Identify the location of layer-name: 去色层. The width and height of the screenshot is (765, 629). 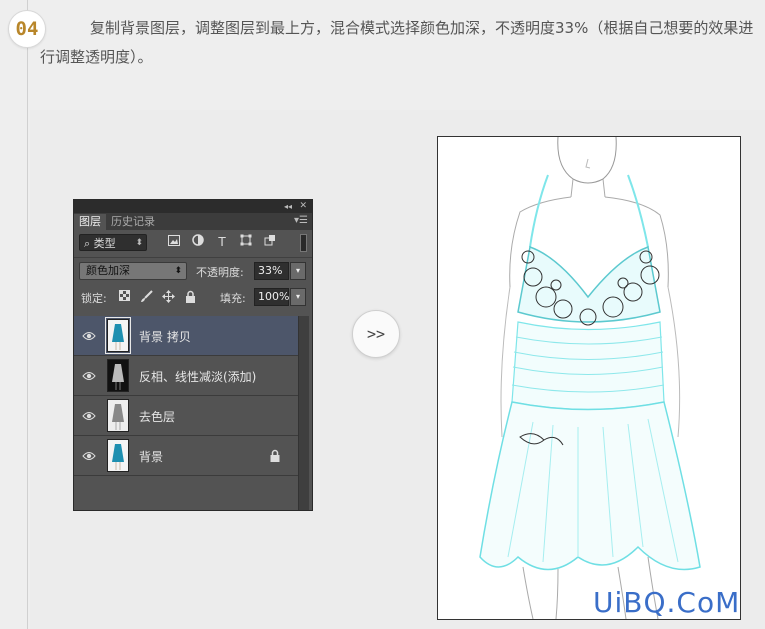
(157, 417).